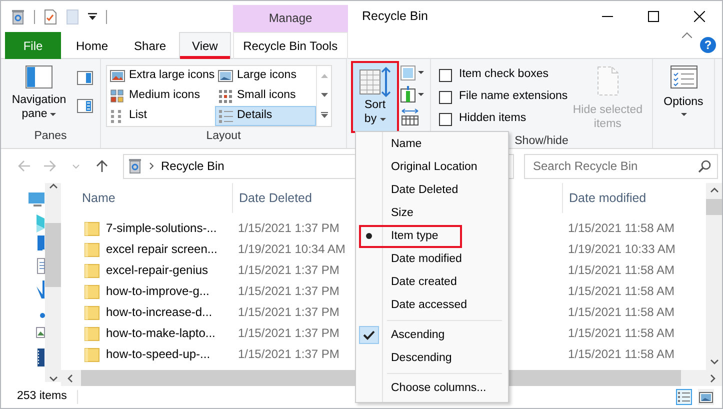 This screenshot has width=723, height=409. What do you see at coordinates (395, 16) in the screenshot?
I see `window-title: Recycle Bin` at bounding box center [395, 16].